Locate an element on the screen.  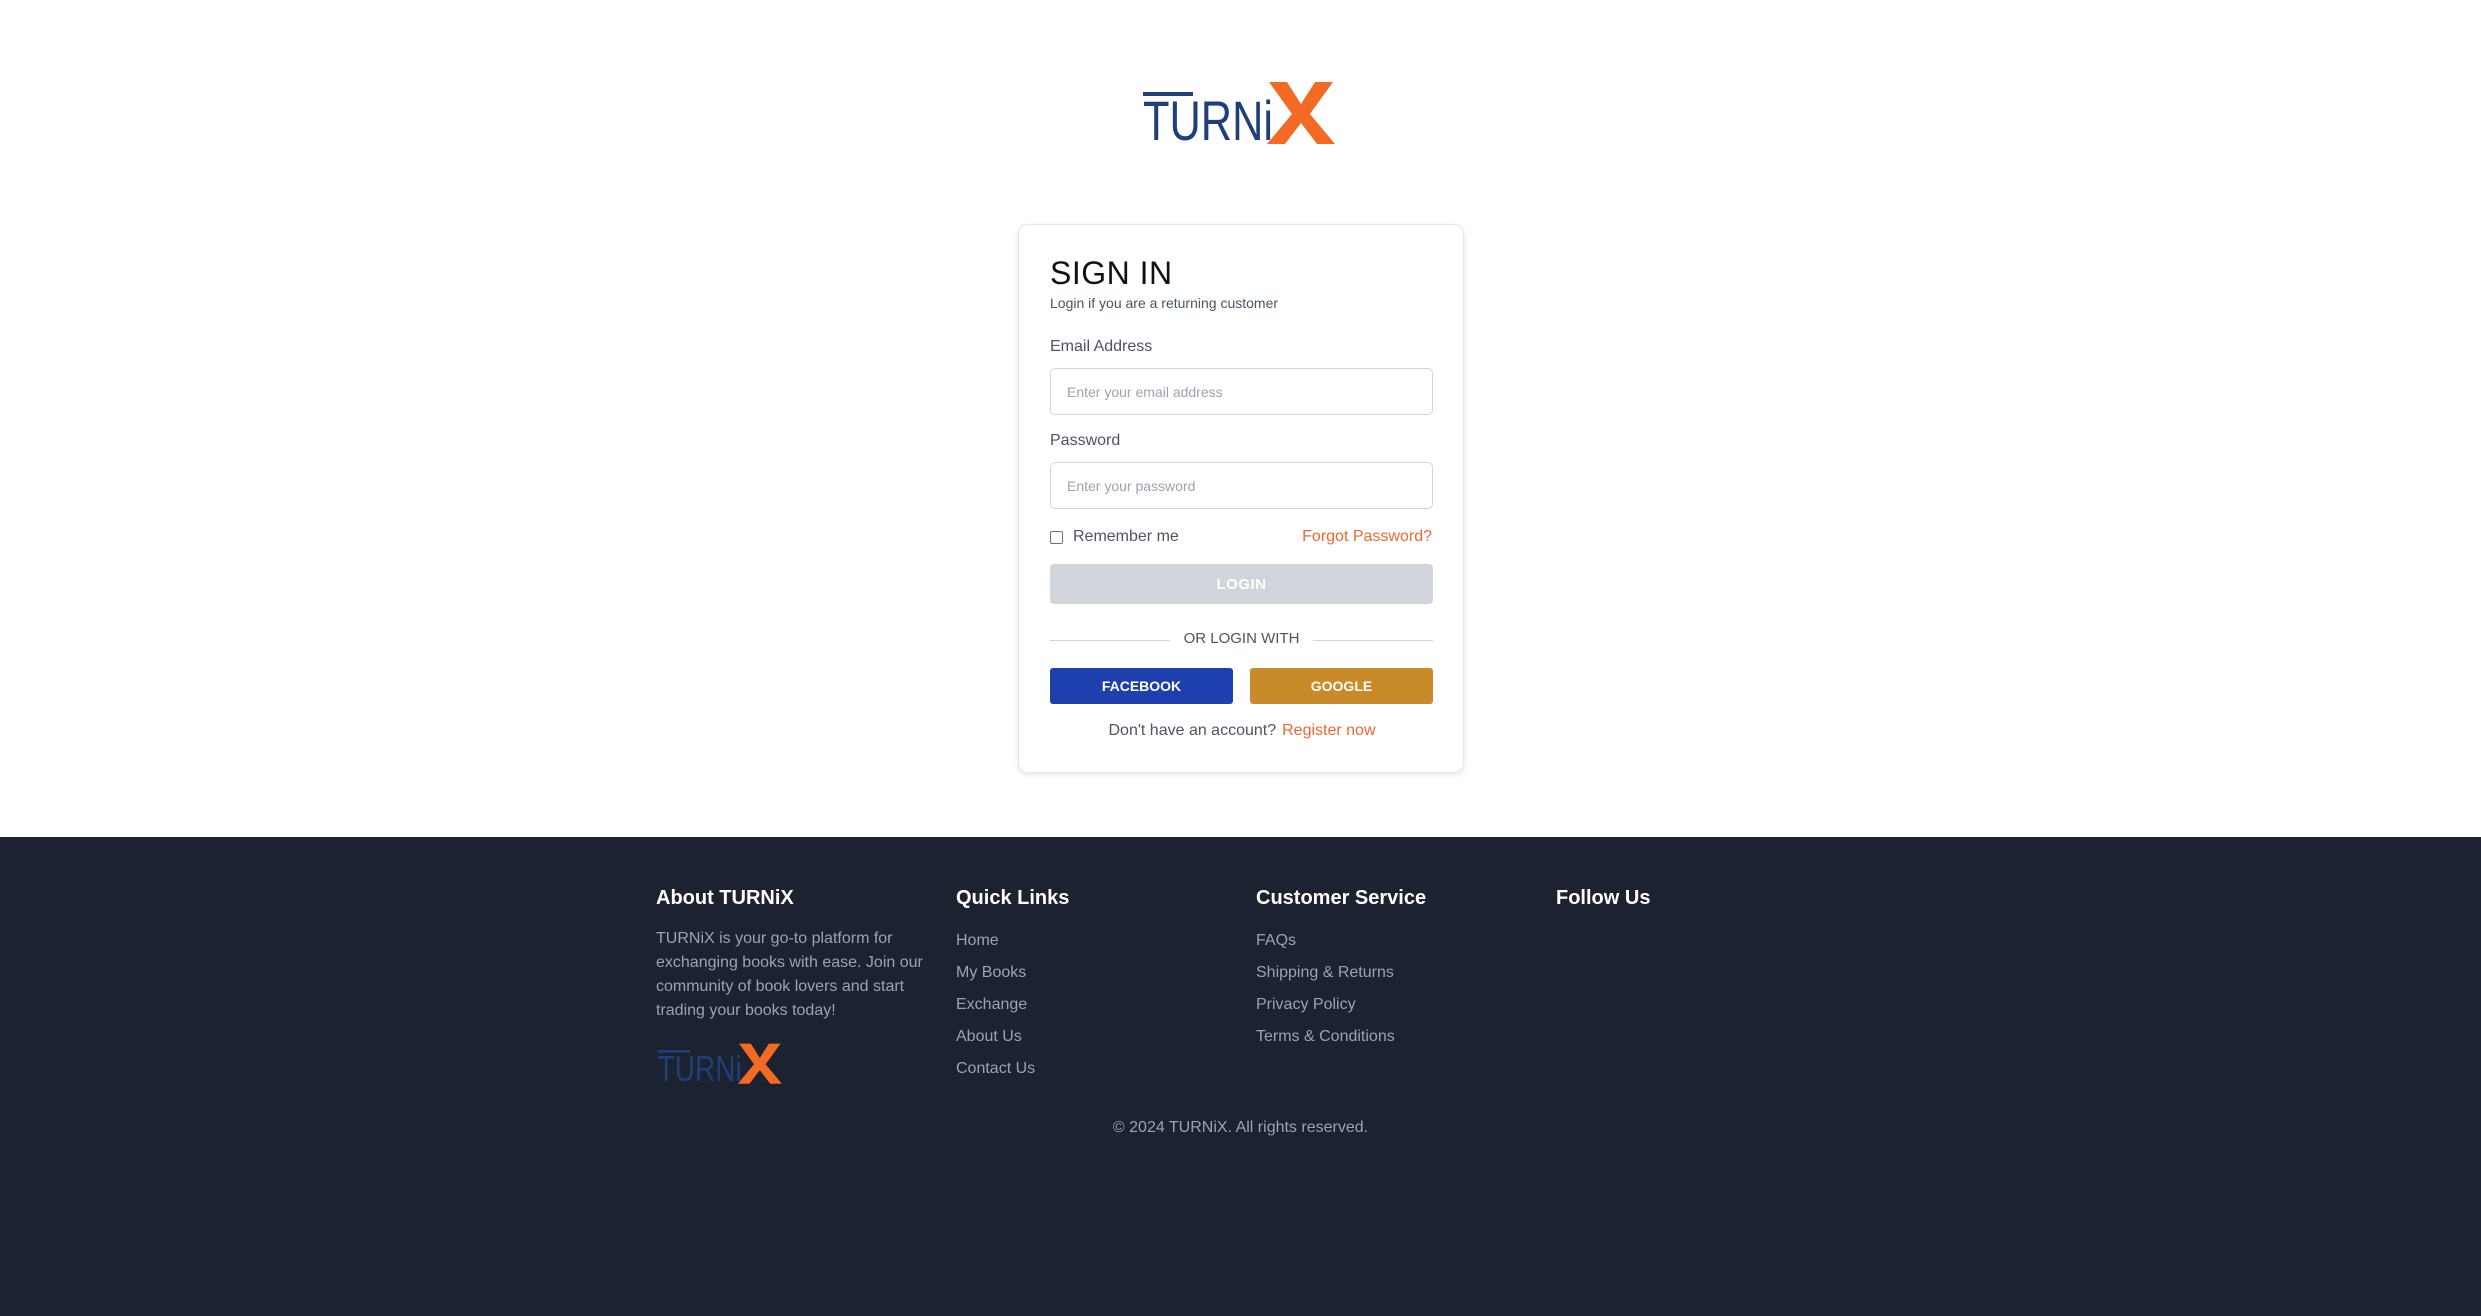
footer-link-my-books: My Books is located at coordinates (1012, 973).